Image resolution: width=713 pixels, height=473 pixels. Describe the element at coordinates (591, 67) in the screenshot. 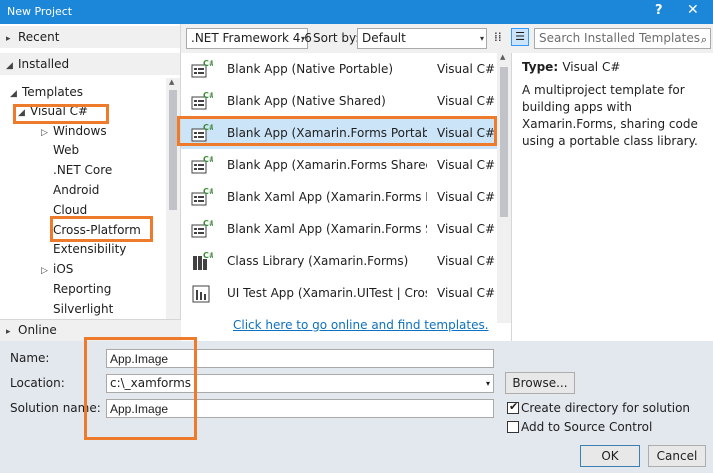

I see `description-type-value: Visual C#` at that location.